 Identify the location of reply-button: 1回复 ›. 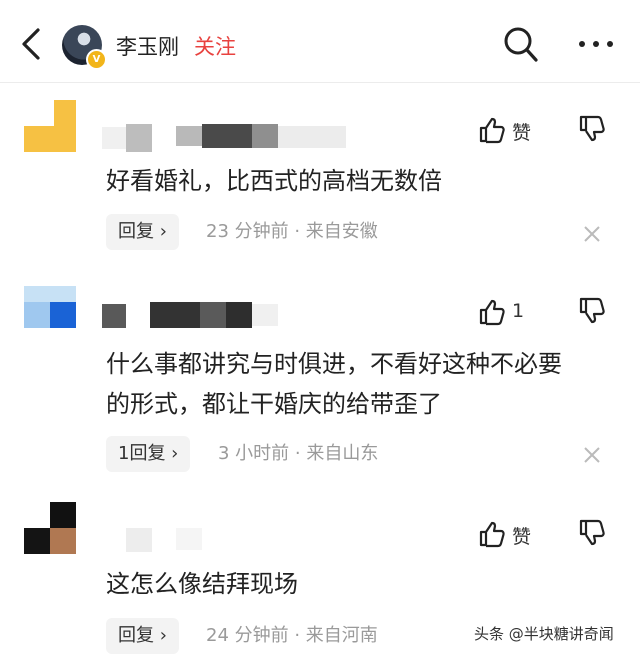
(148, 454).